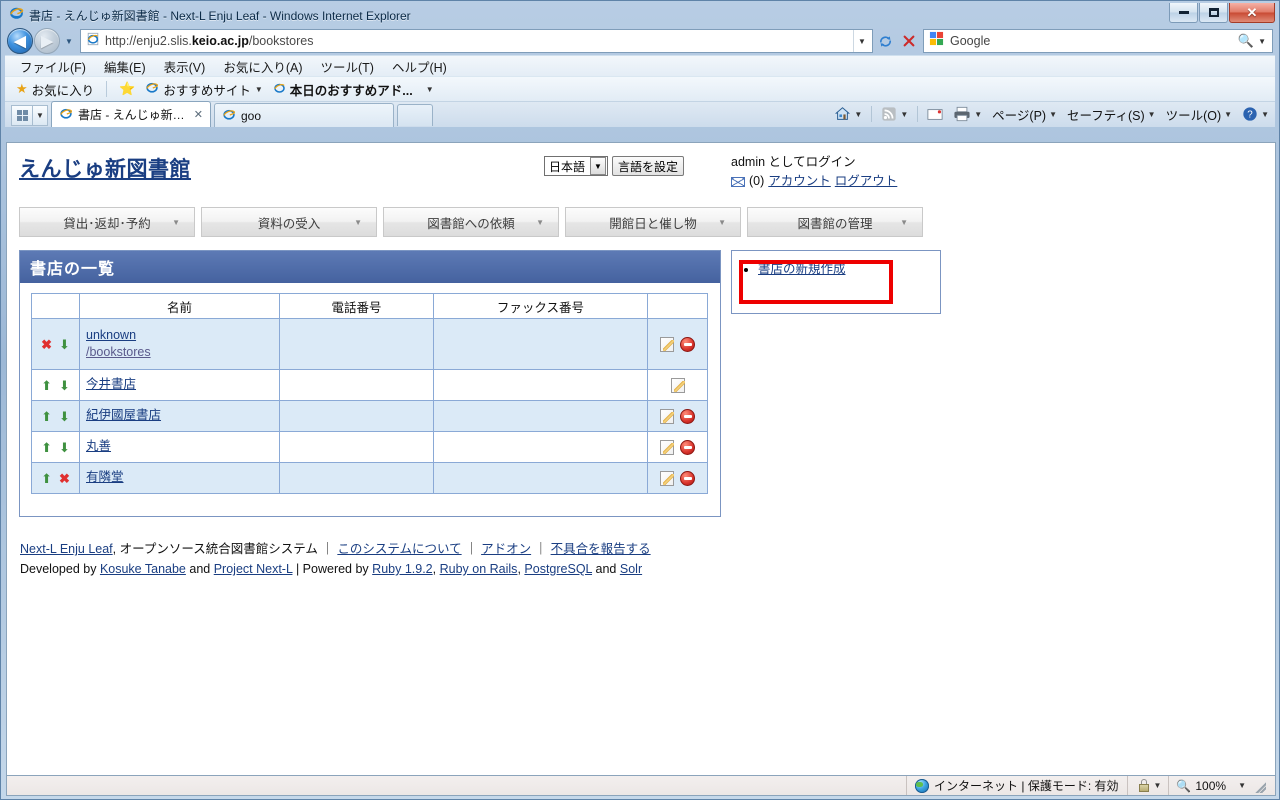 The image size is (1280, 800). I want to click on help-menu-button: ? ▼, so click(1255, 114).